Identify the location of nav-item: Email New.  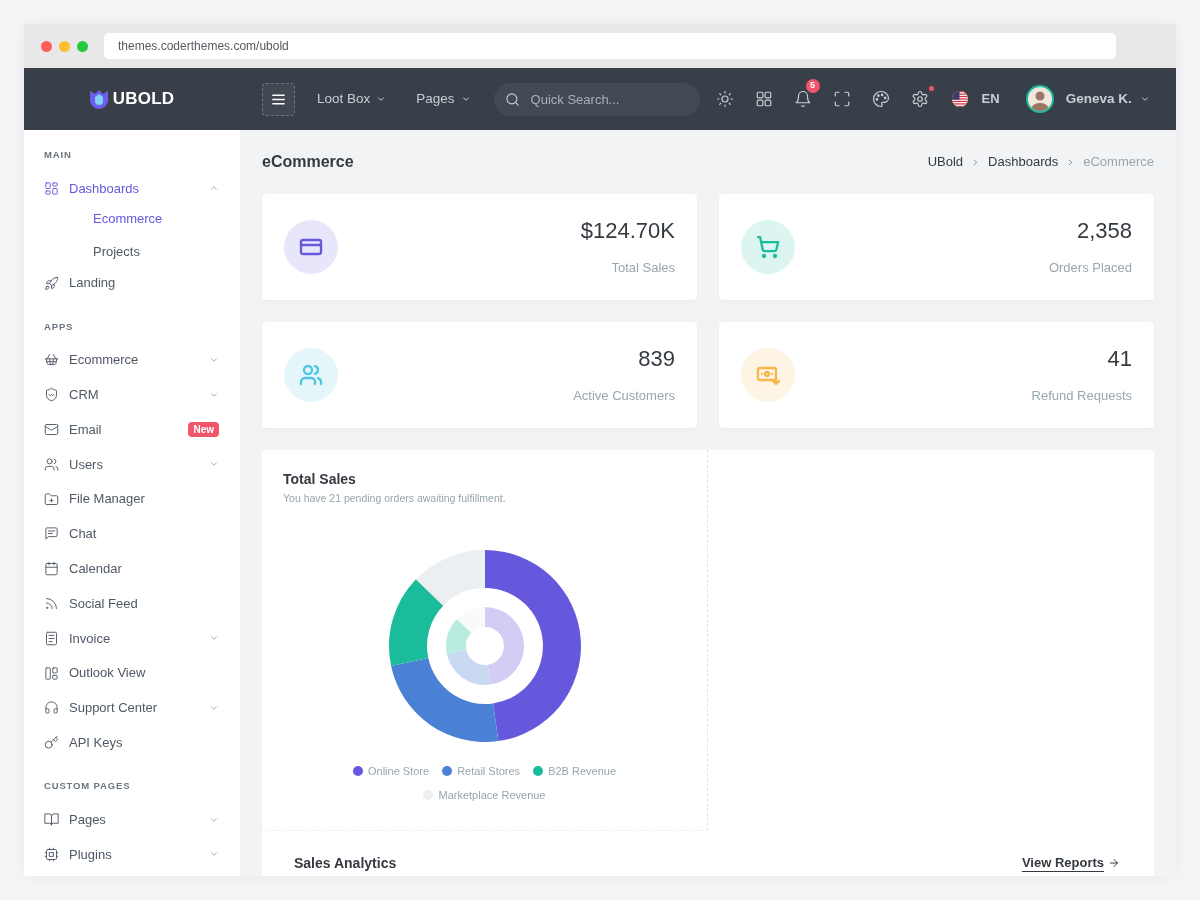
(132, 429).